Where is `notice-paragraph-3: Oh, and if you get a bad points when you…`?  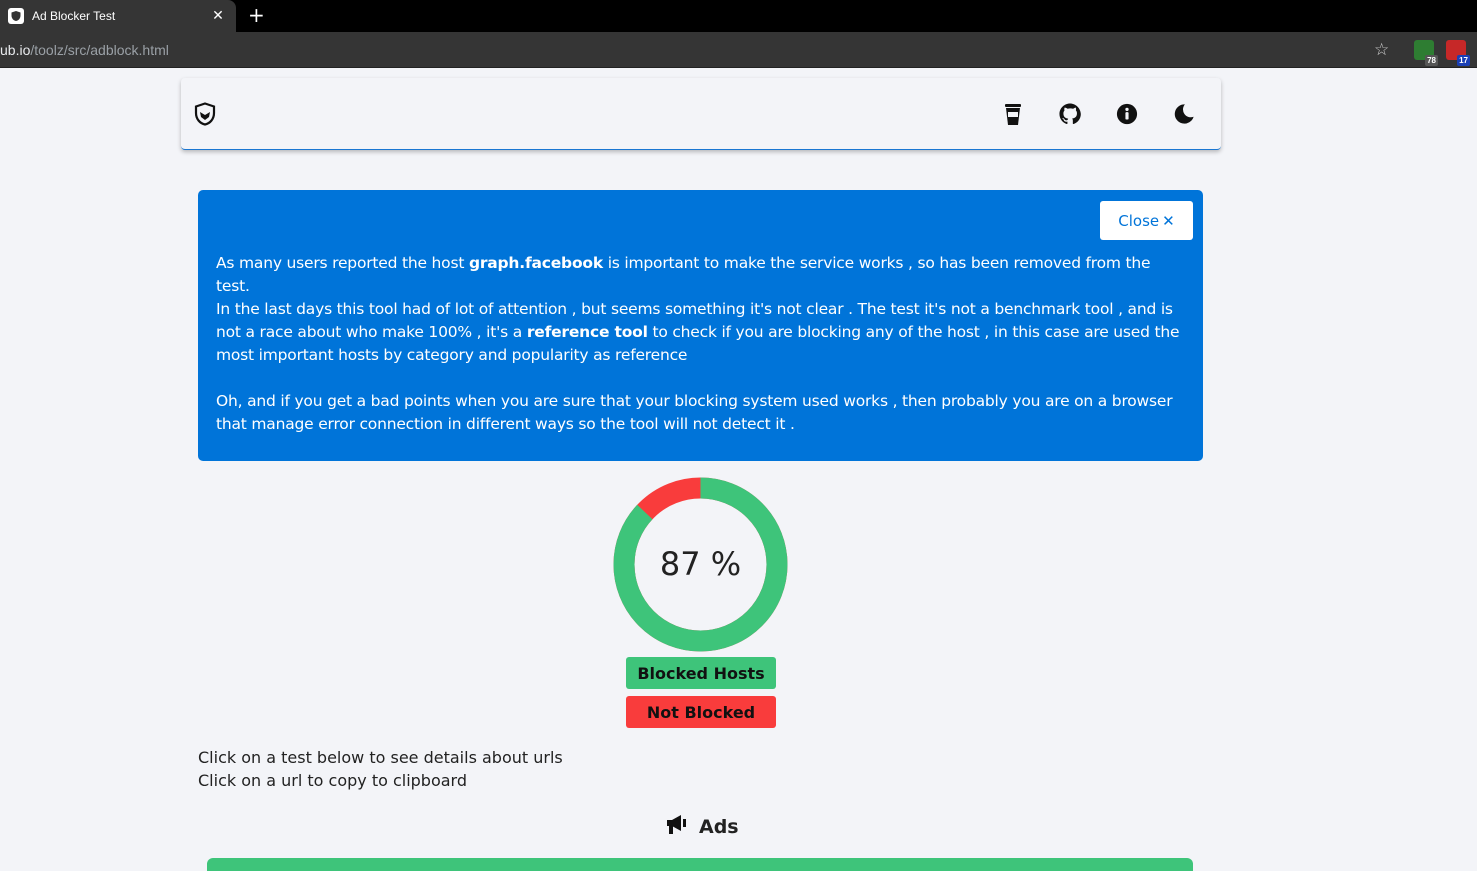
notice-paragraph-3: Oh, and if you get a bad points when you… is located at coordinates (694, 412).